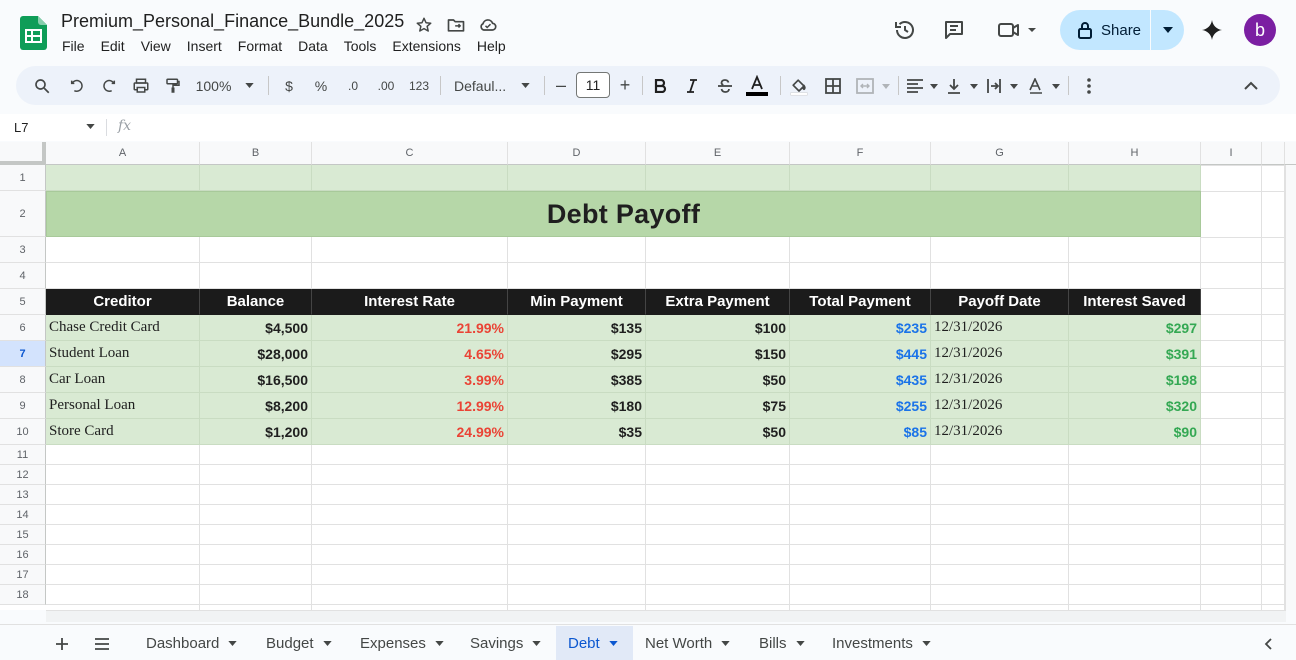  What do you see at coordinates (625, 85) in the screenshot?
I see `increase-font-size-button: +` at bounding box center [625, 85].